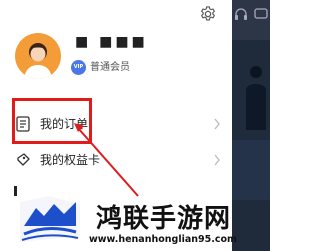 This screenshot has height=251, width=320. Describe the element at coordinates (111, 44) in the screenshot. I see `username: ■ ■■■` at that location.